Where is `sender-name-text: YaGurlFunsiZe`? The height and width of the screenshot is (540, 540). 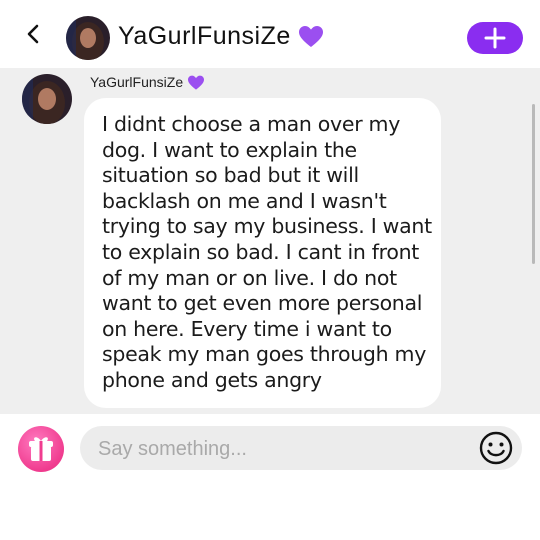 sender-name-text: YaGurlFunsiZe is located at coordinates (137, 82).